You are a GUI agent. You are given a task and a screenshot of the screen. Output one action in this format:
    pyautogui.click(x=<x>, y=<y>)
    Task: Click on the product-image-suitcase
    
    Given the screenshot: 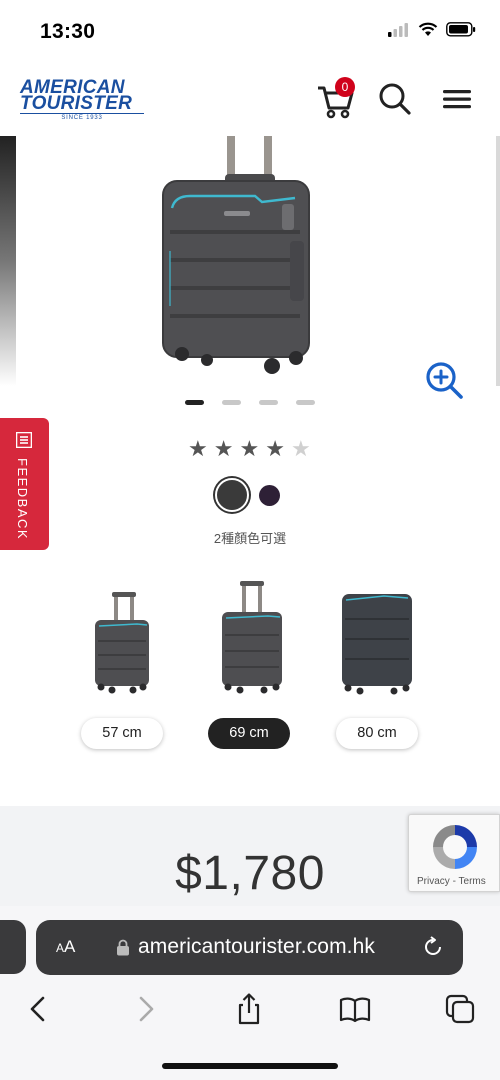 What is the action you would take?
    pyautogui.click(x=236, y=255)
    